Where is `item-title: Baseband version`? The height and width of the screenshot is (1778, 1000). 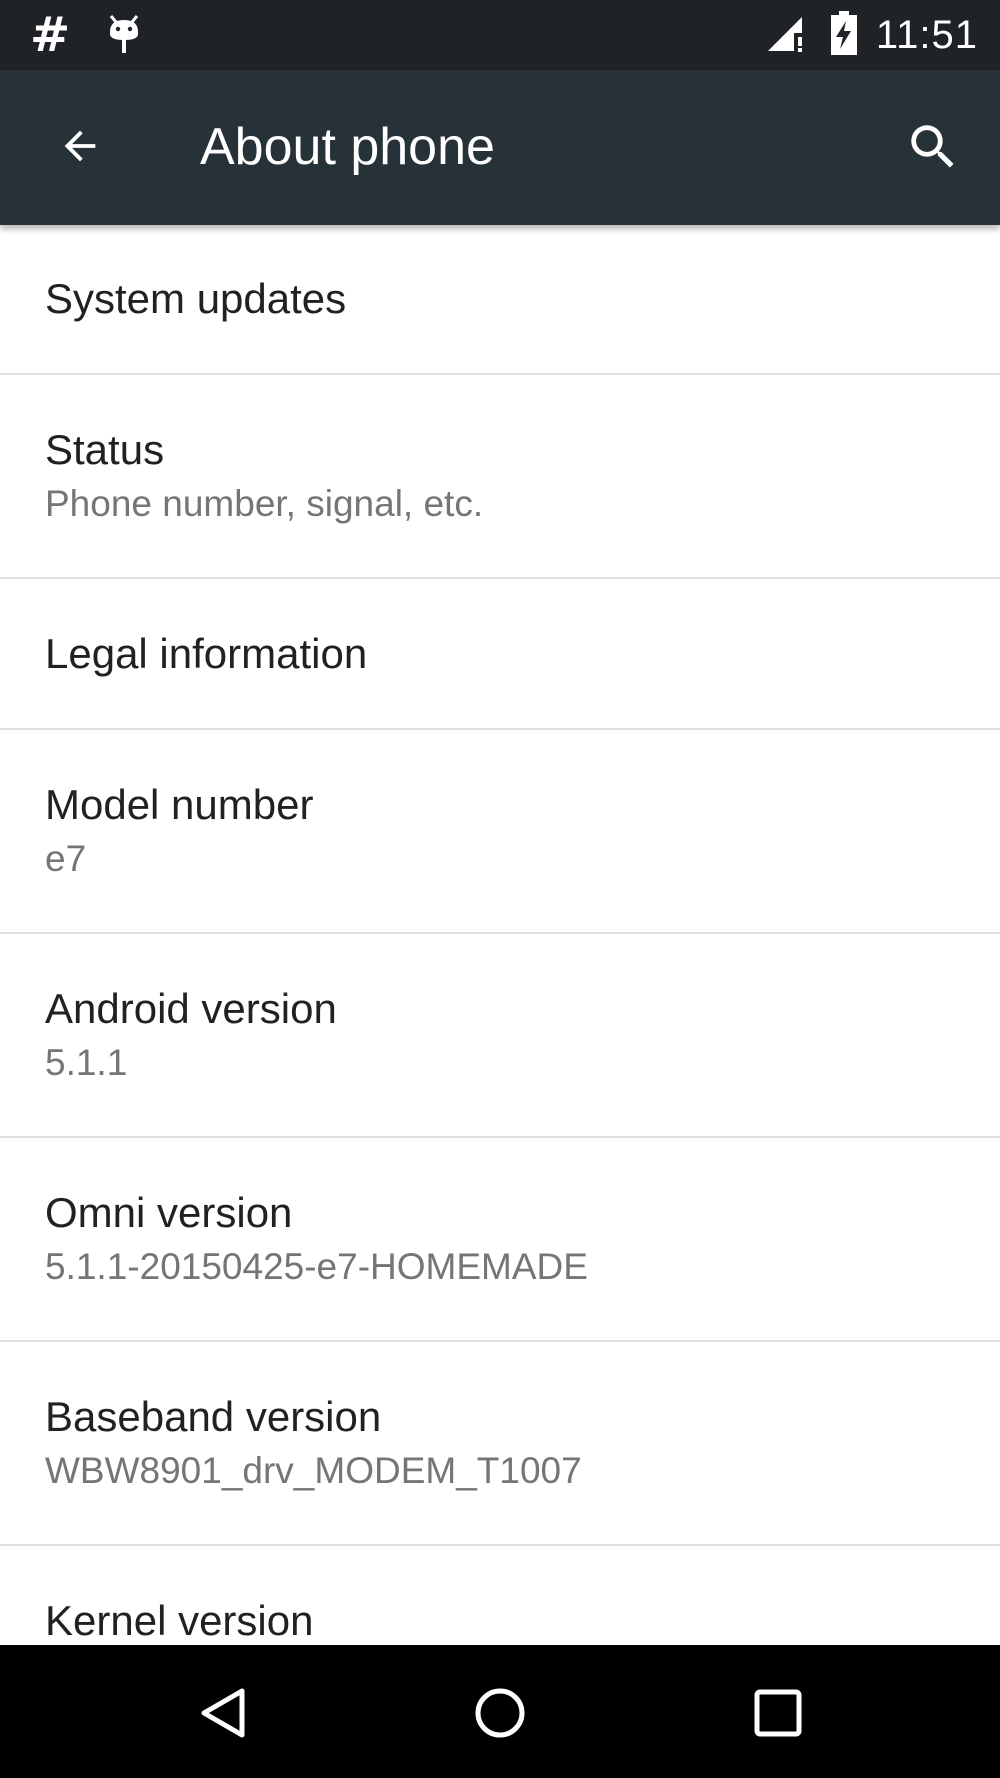 item-title: Baseband version is located at coordinates (213, 1416).